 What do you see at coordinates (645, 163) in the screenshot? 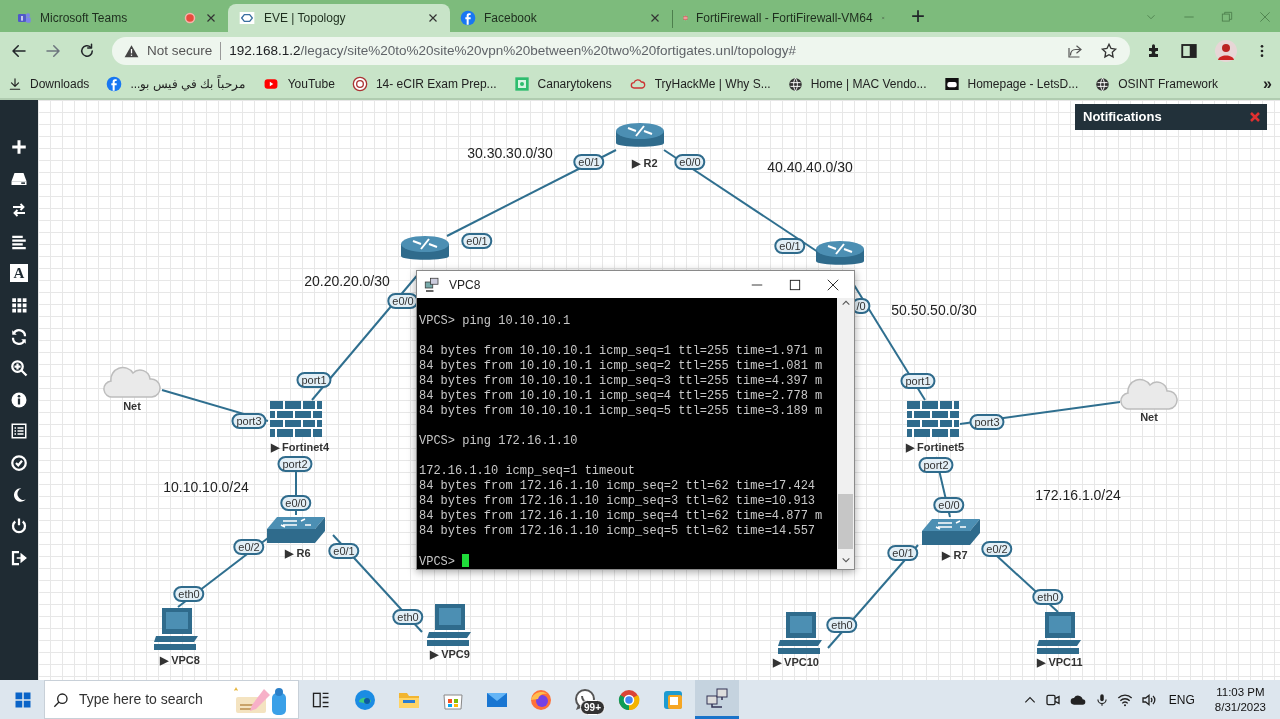
I see `node-label: ▶ R2` at bounding box center [645, 163].